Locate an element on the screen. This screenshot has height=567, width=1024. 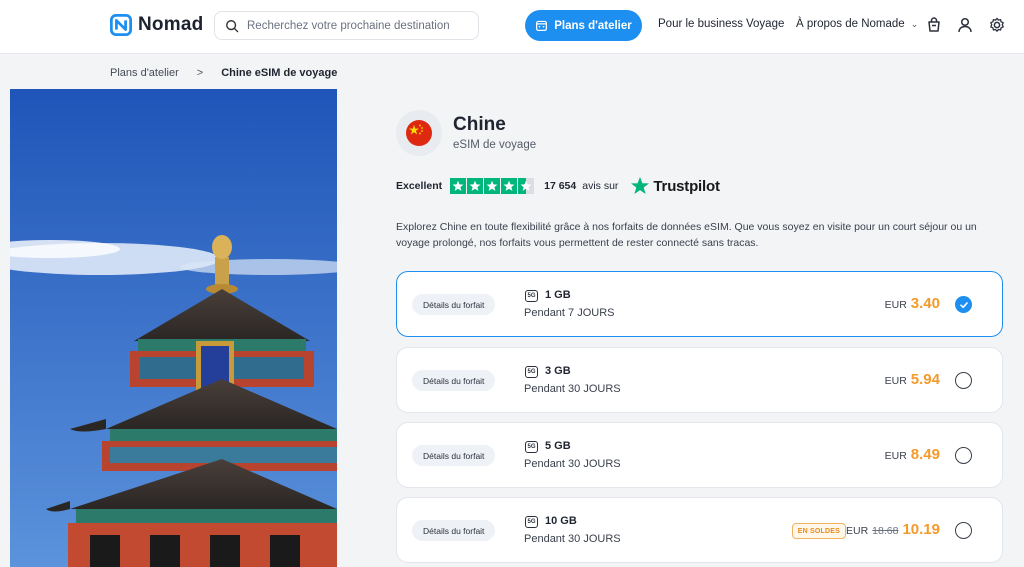
plan-price: EUR 18.68 10.19 is located at coordinates (893, 529).